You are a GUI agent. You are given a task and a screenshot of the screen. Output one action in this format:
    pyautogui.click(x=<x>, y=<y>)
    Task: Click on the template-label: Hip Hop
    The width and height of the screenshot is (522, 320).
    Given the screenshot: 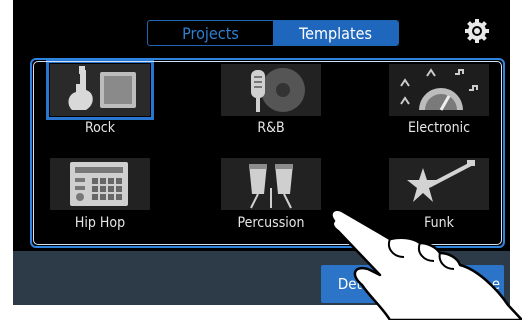 What is the action you would take?
    pyautogui.click(x=100, y=223)
    